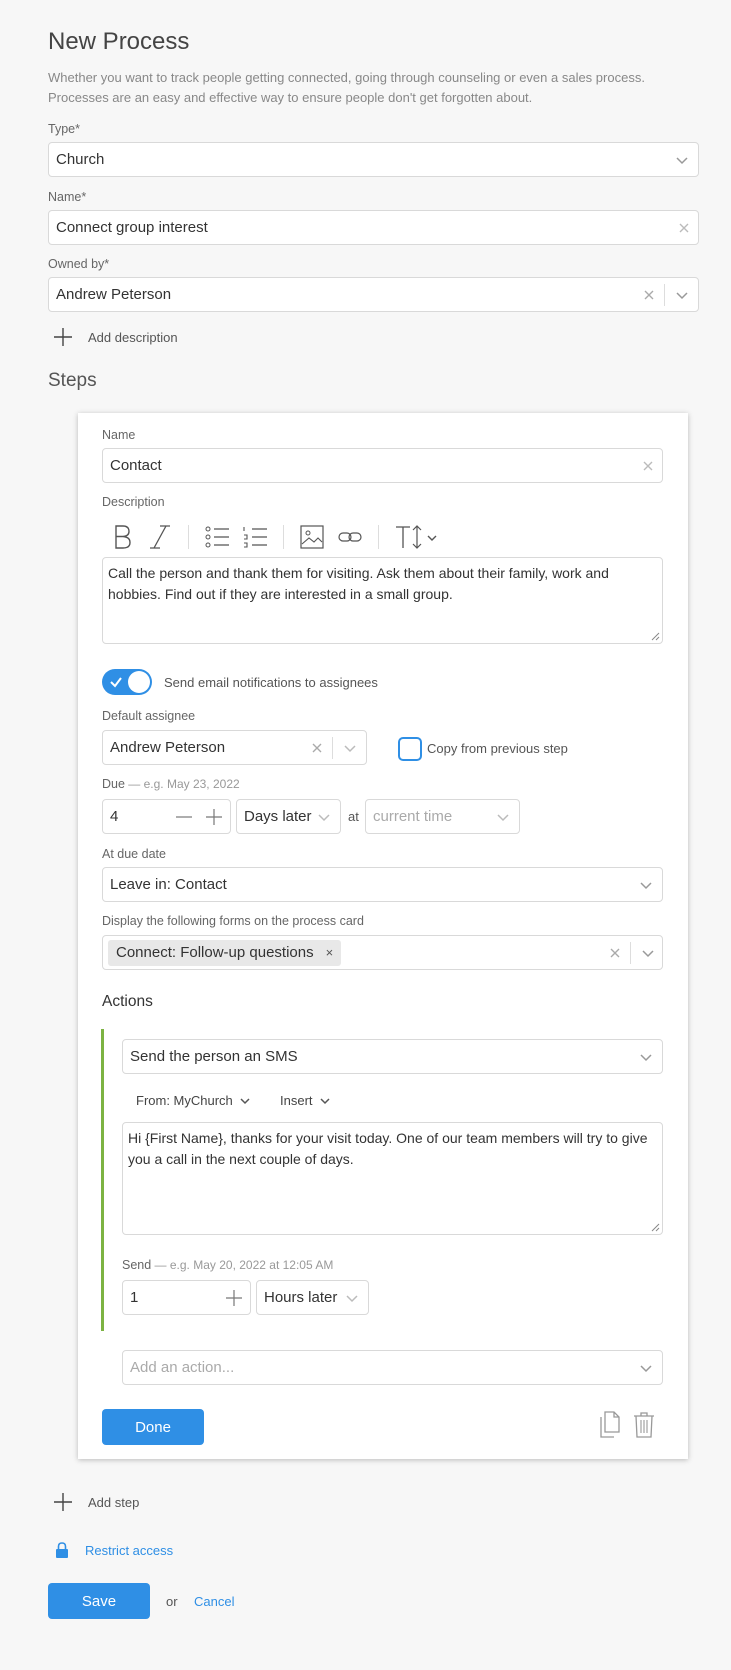 The image size is (731, 1670). Describe the element at coordinates (171, 784) in the screenshot. I see `due-label-row: Due — e.g. May 23, 2022` at that location.